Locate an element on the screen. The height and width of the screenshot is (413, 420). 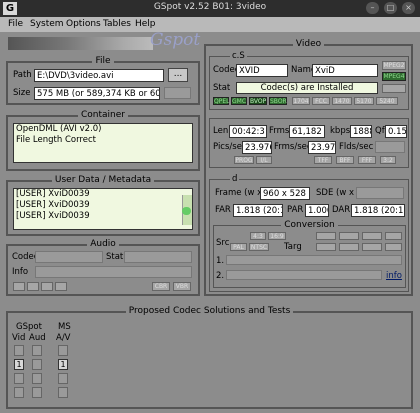
flds-sec-label: Flds/sec is located at coordinates (356, 147).